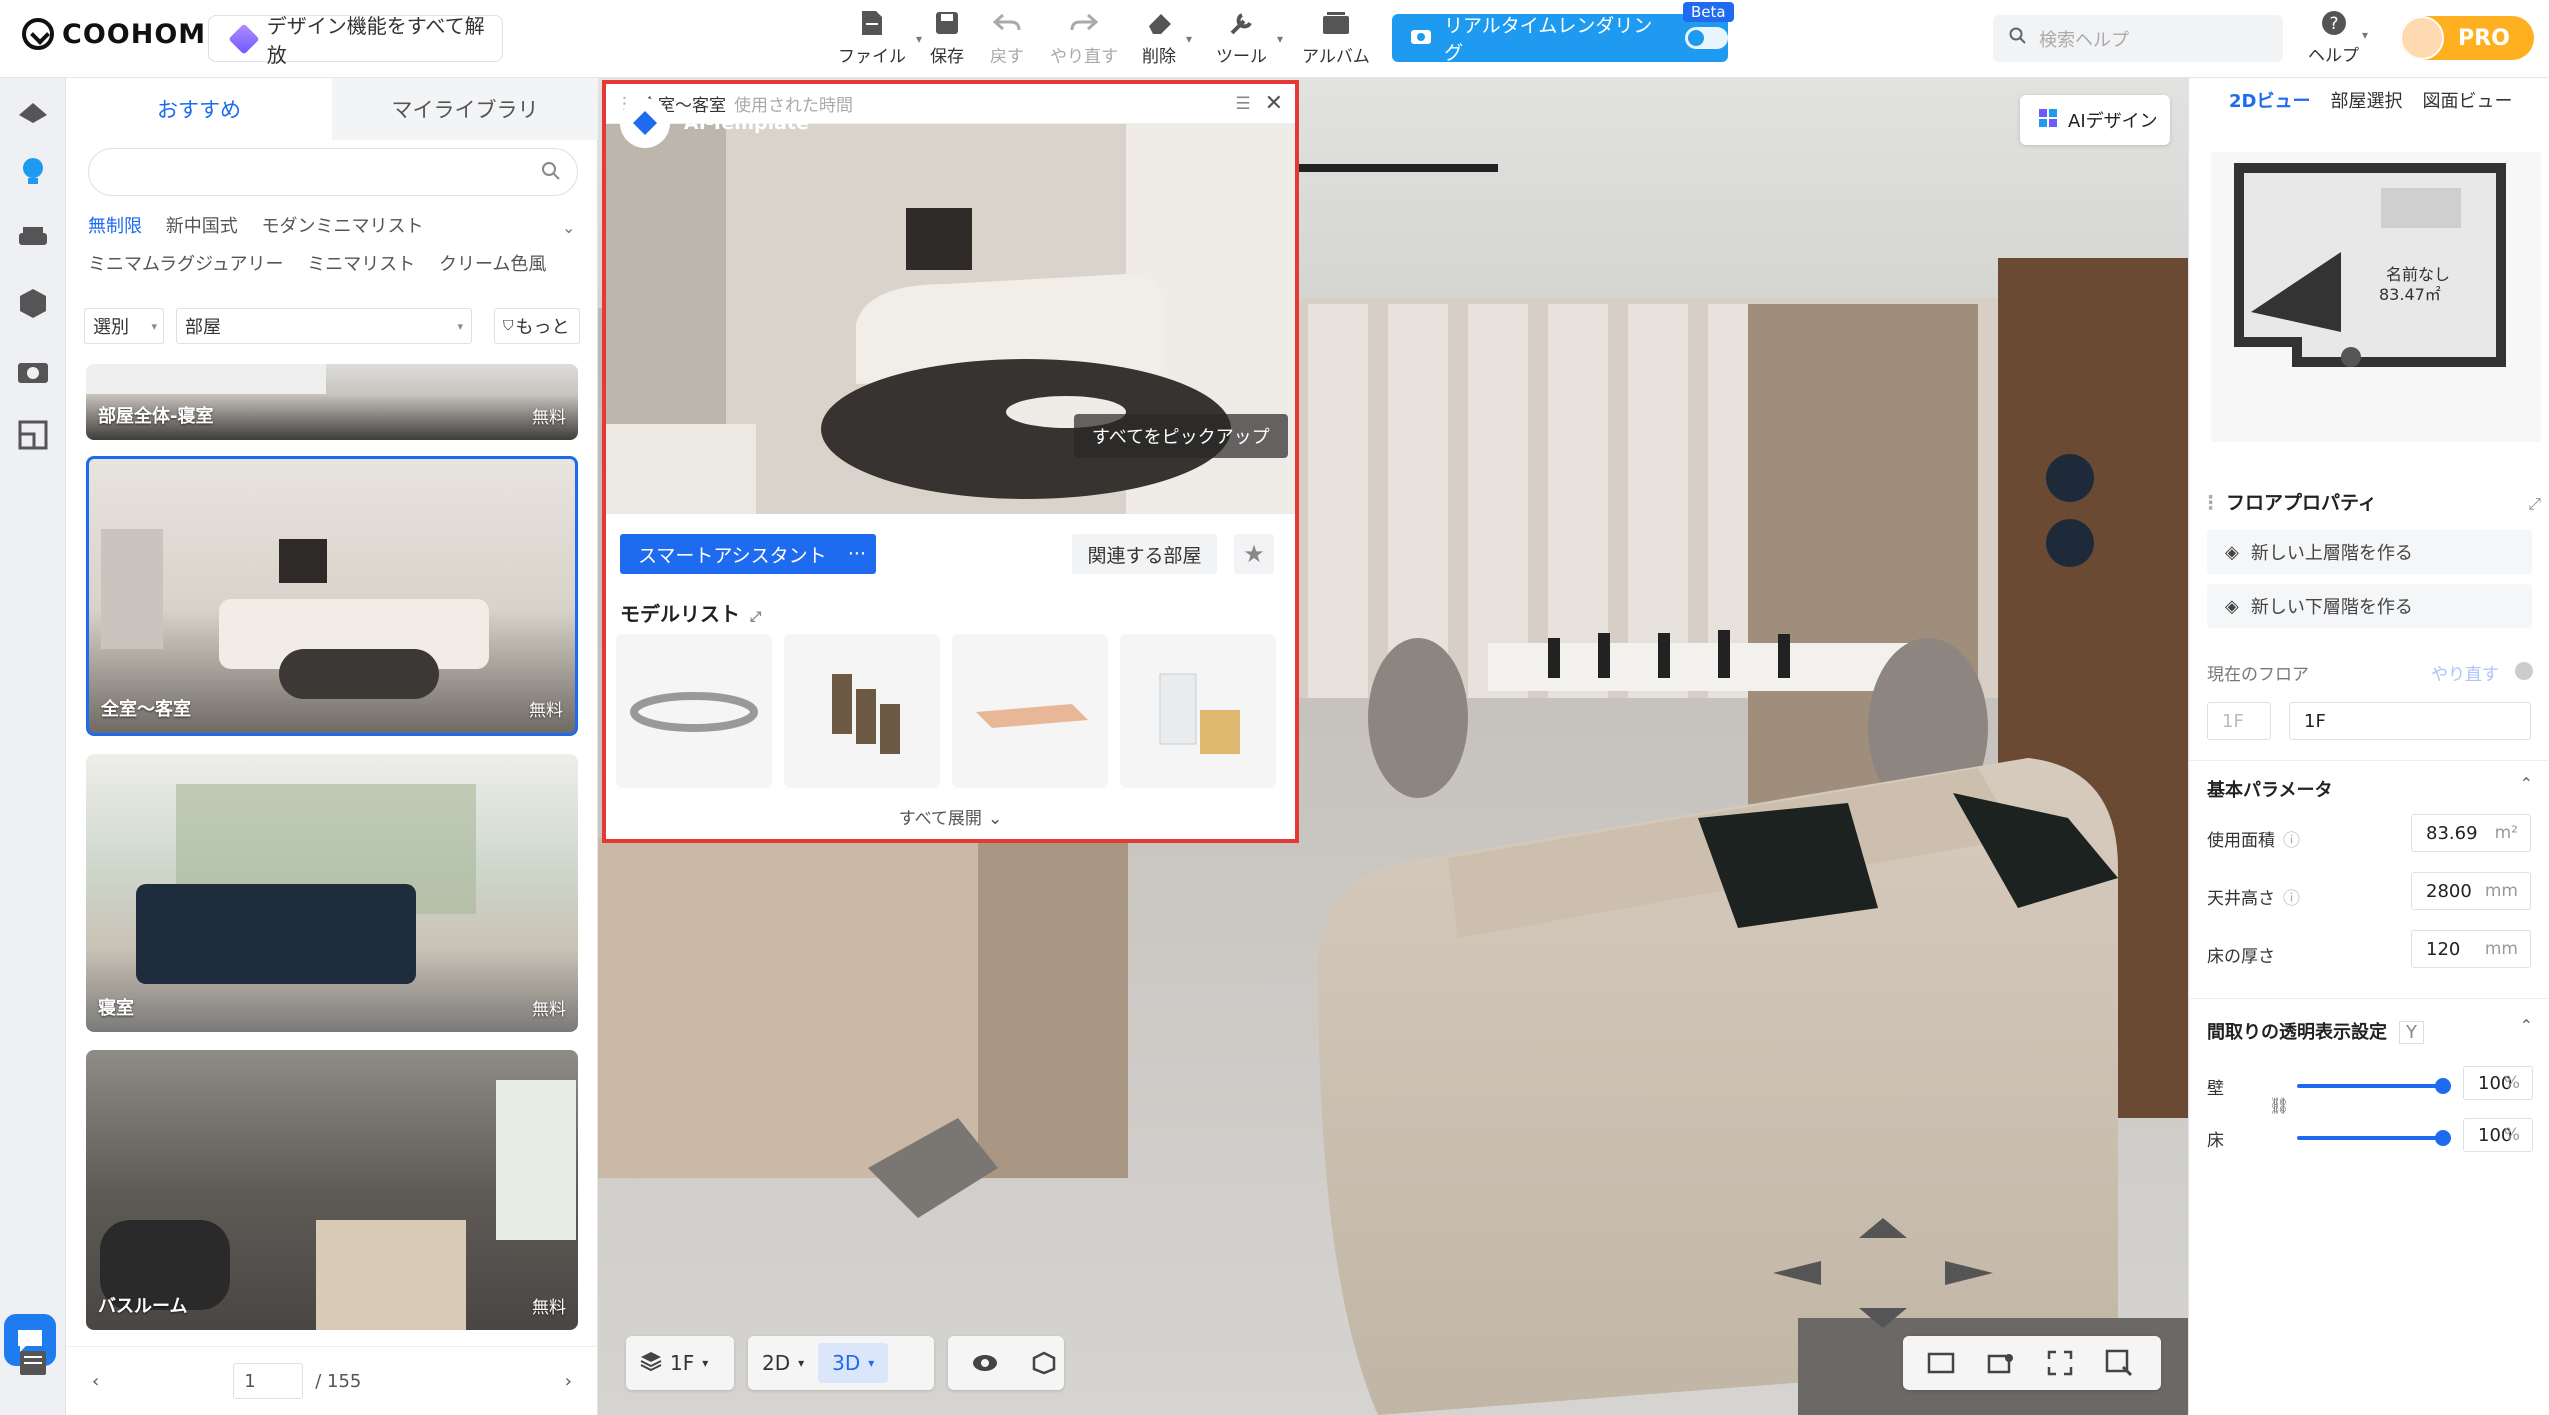 This screenshot has width=2549, height=1415. What do you see at coordinates (124, 326) in the screenshot?
I see `filter-select: 選別 ▾` at bounding box center [124, 326].